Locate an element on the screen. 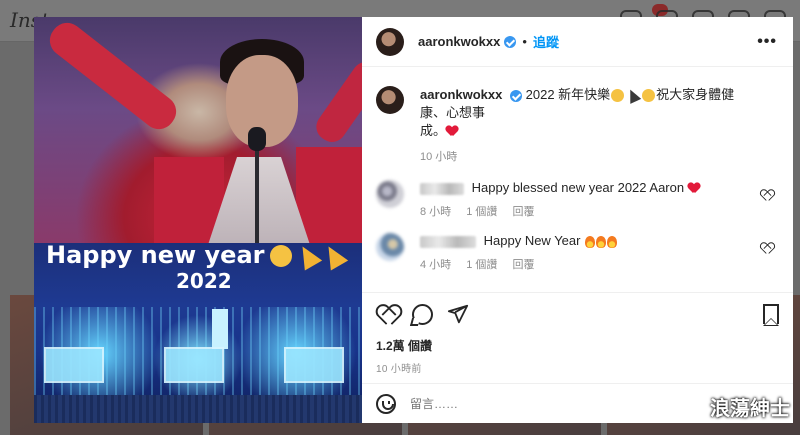 This screenshot has height=435, width=800. post-timestamp: 10 小時前 is located at coordinates (577, 367).